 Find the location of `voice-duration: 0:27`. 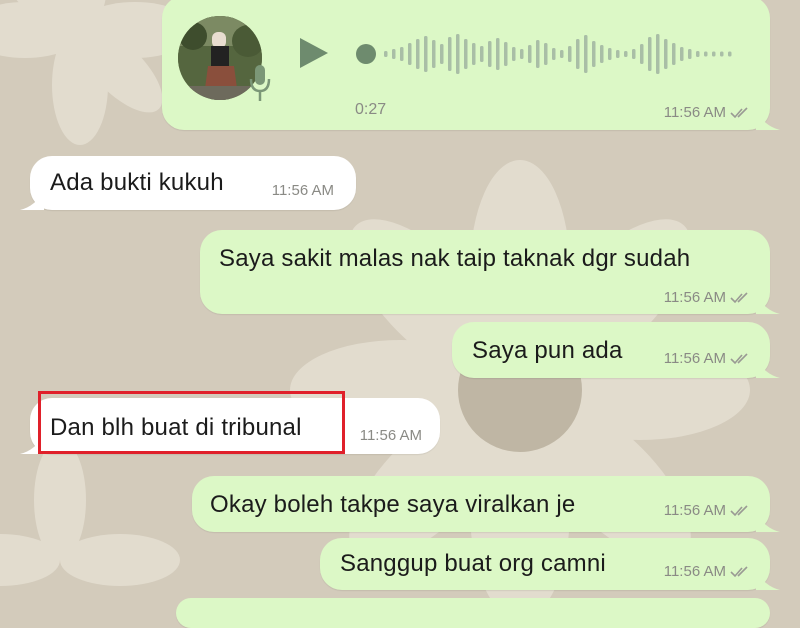

voice-duration: 0:27 is located at coordinates (371, 109).